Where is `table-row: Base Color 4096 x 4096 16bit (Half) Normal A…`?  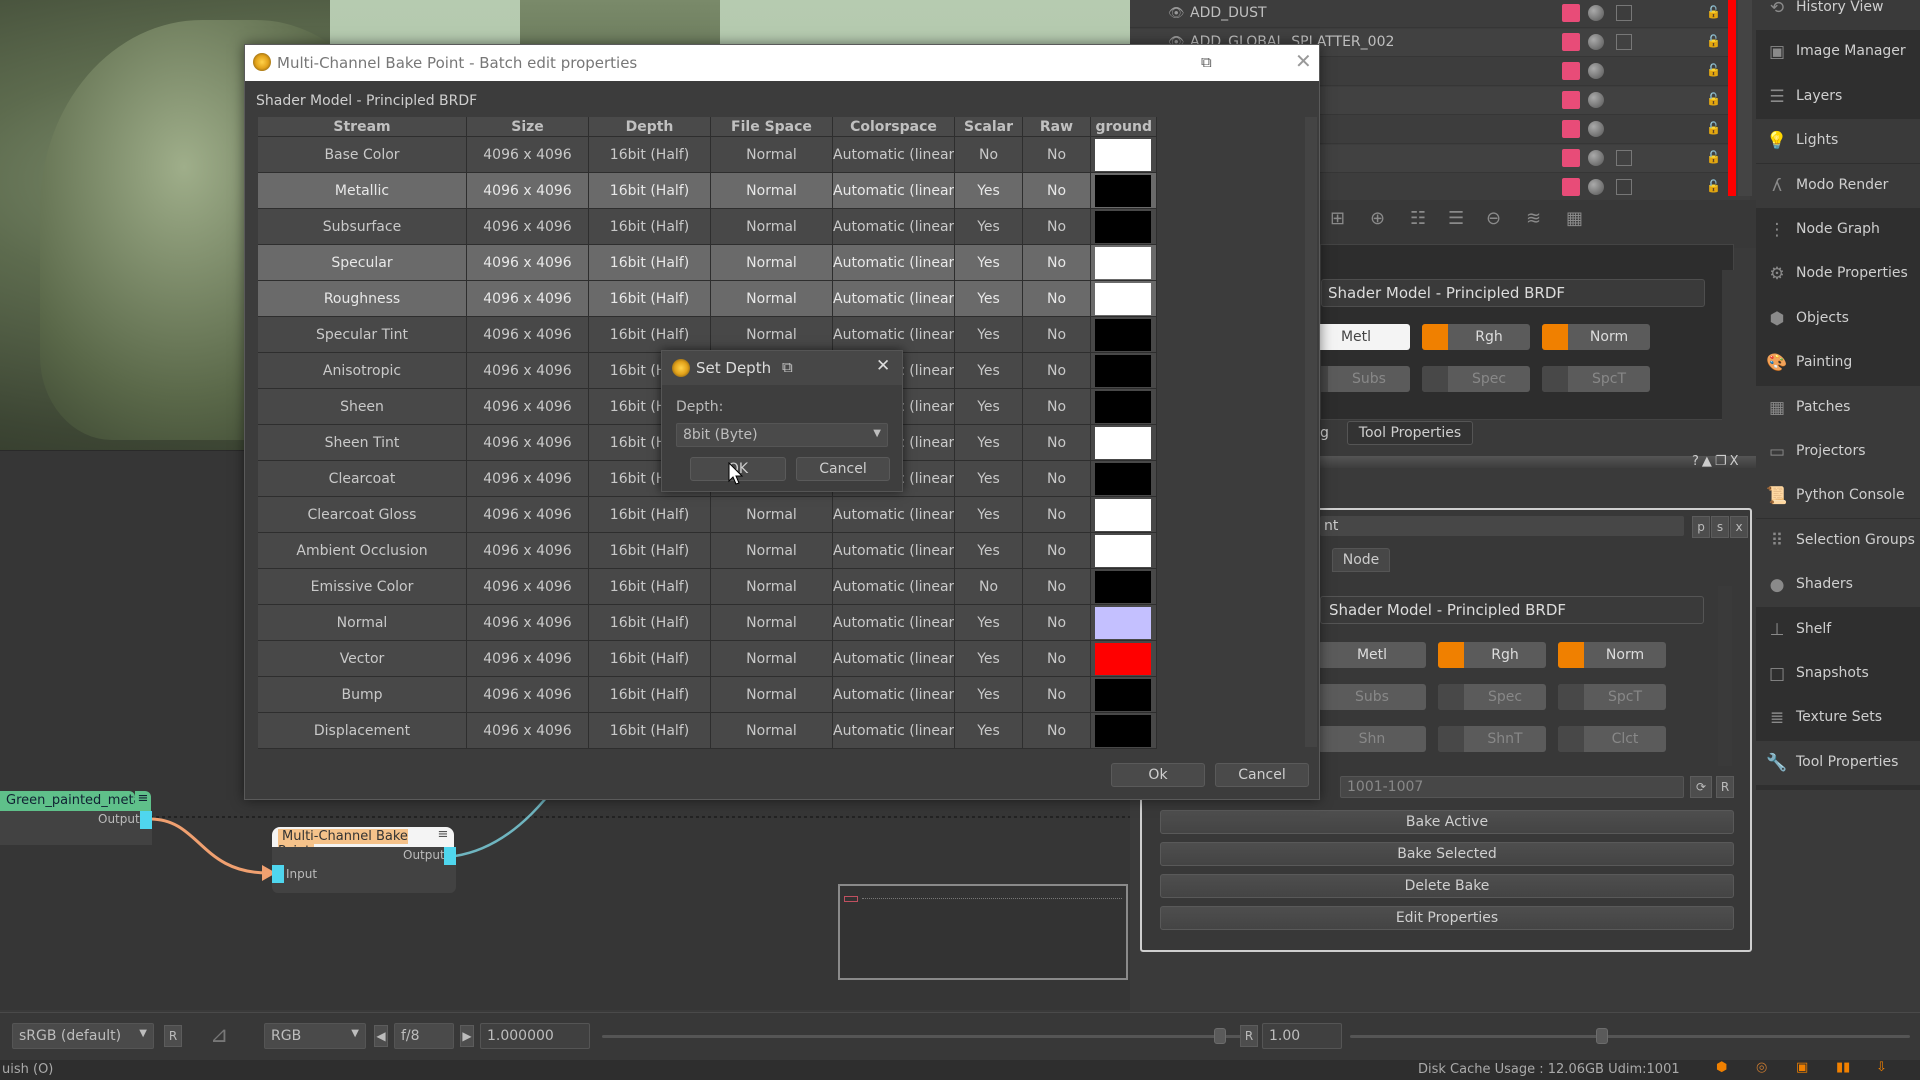 table-row: Base Color 4096 x 4096 16bit (Half) Normal A… is located at coordinates (780, 155).